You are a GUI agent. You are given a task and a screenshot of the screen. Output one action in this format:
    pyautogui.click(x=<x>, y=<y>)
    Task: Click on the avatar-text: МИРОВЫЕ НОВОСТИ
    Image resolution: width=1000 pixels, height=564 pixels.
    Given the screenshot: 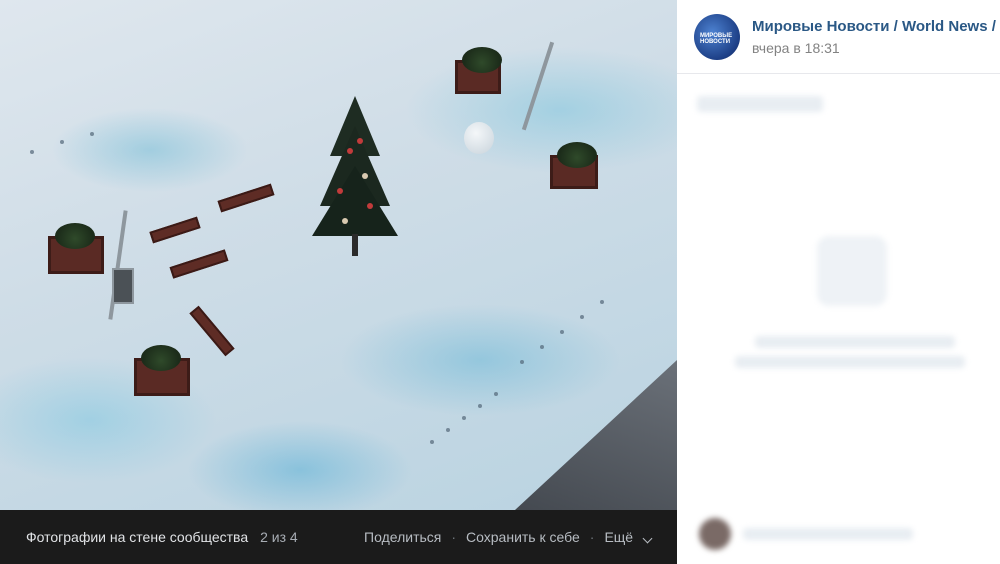 What is the action you would take?
    pyautogui.click(x=716, y=38)
    